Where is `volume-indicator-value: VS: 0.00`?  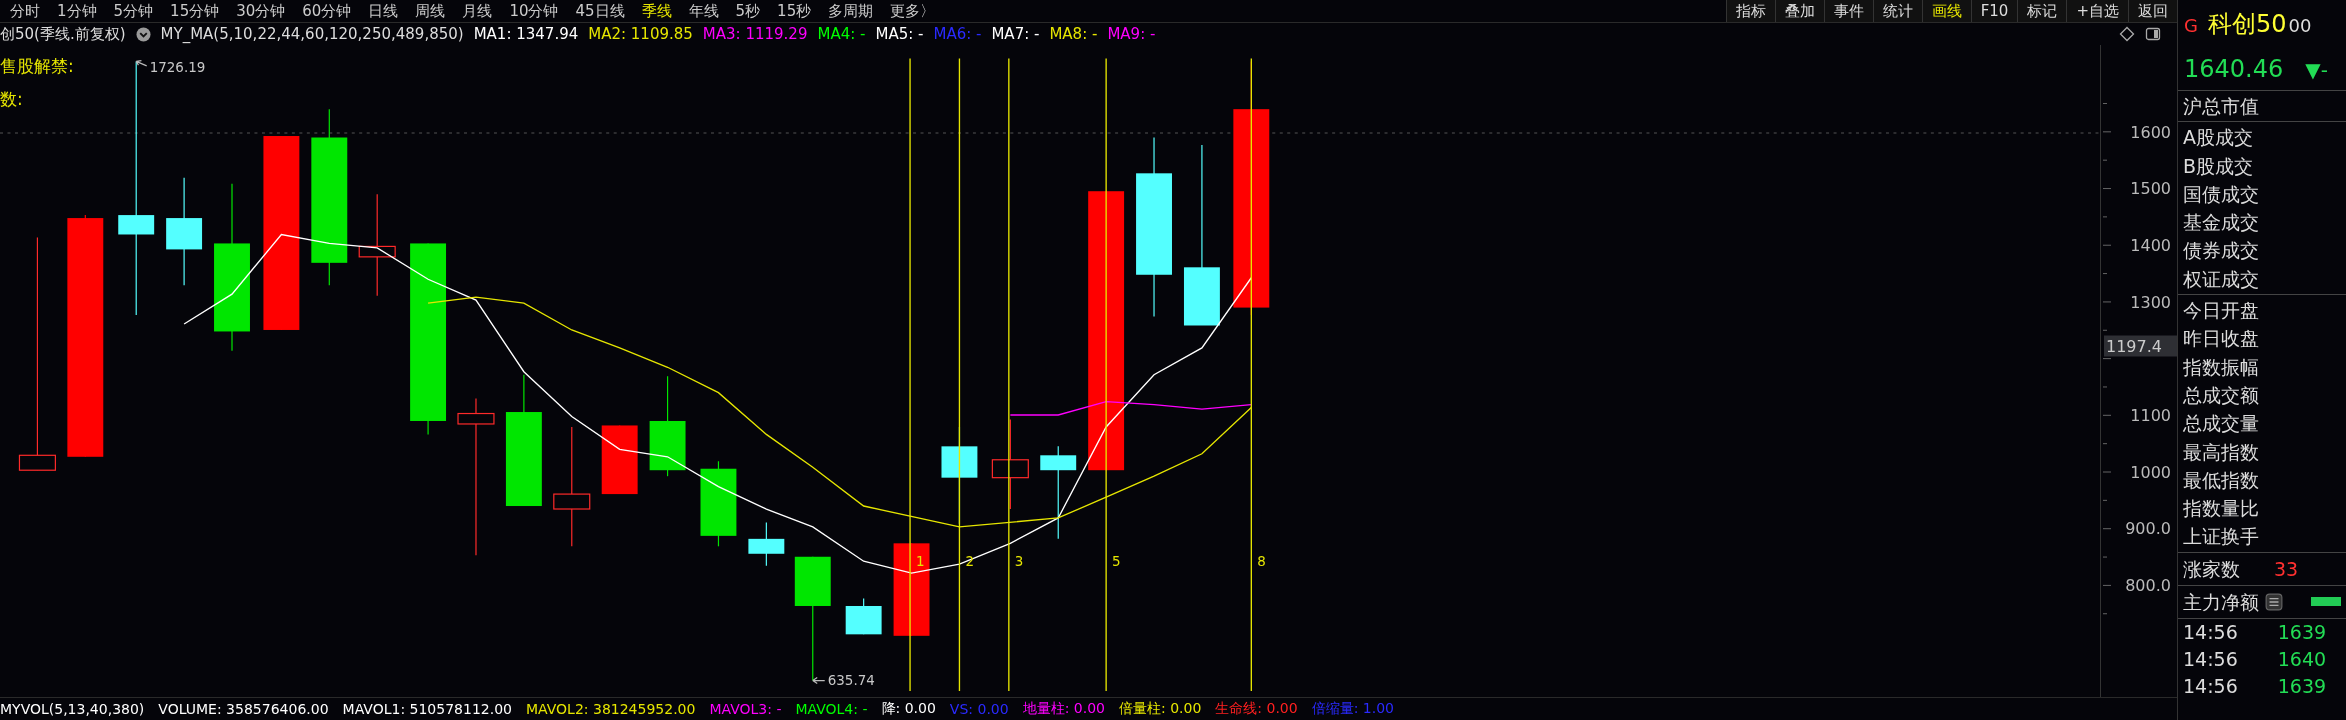 volume-indicator-value: VS: 0.00 is located at coordinates (979, 709).